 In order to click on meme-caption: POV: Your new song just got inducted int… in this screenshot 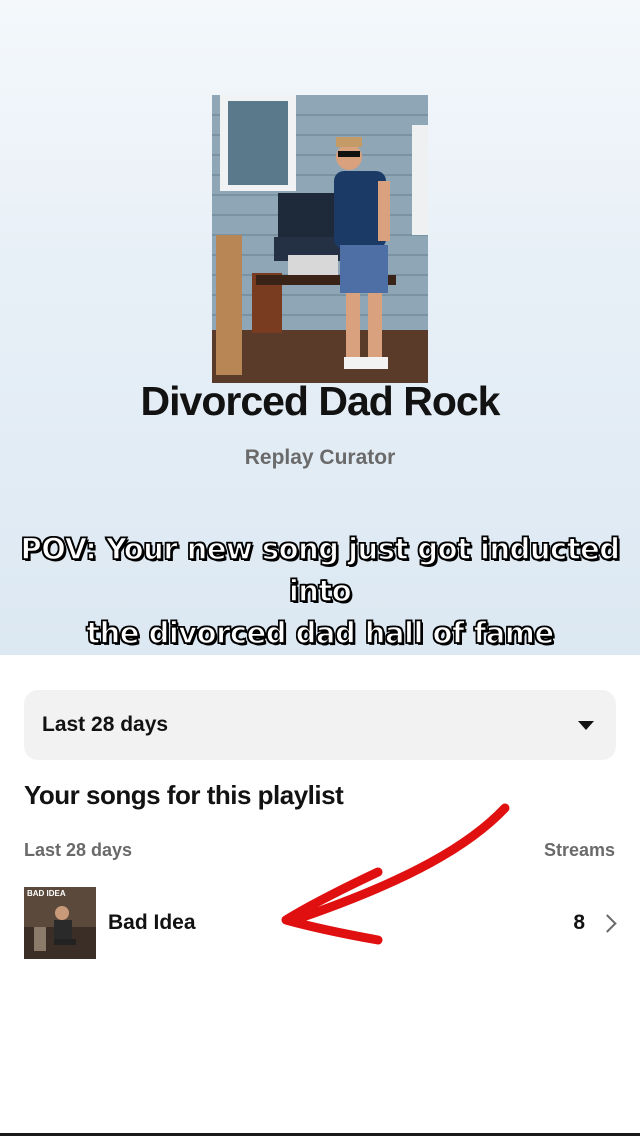, I will do `click(320, 591)`.